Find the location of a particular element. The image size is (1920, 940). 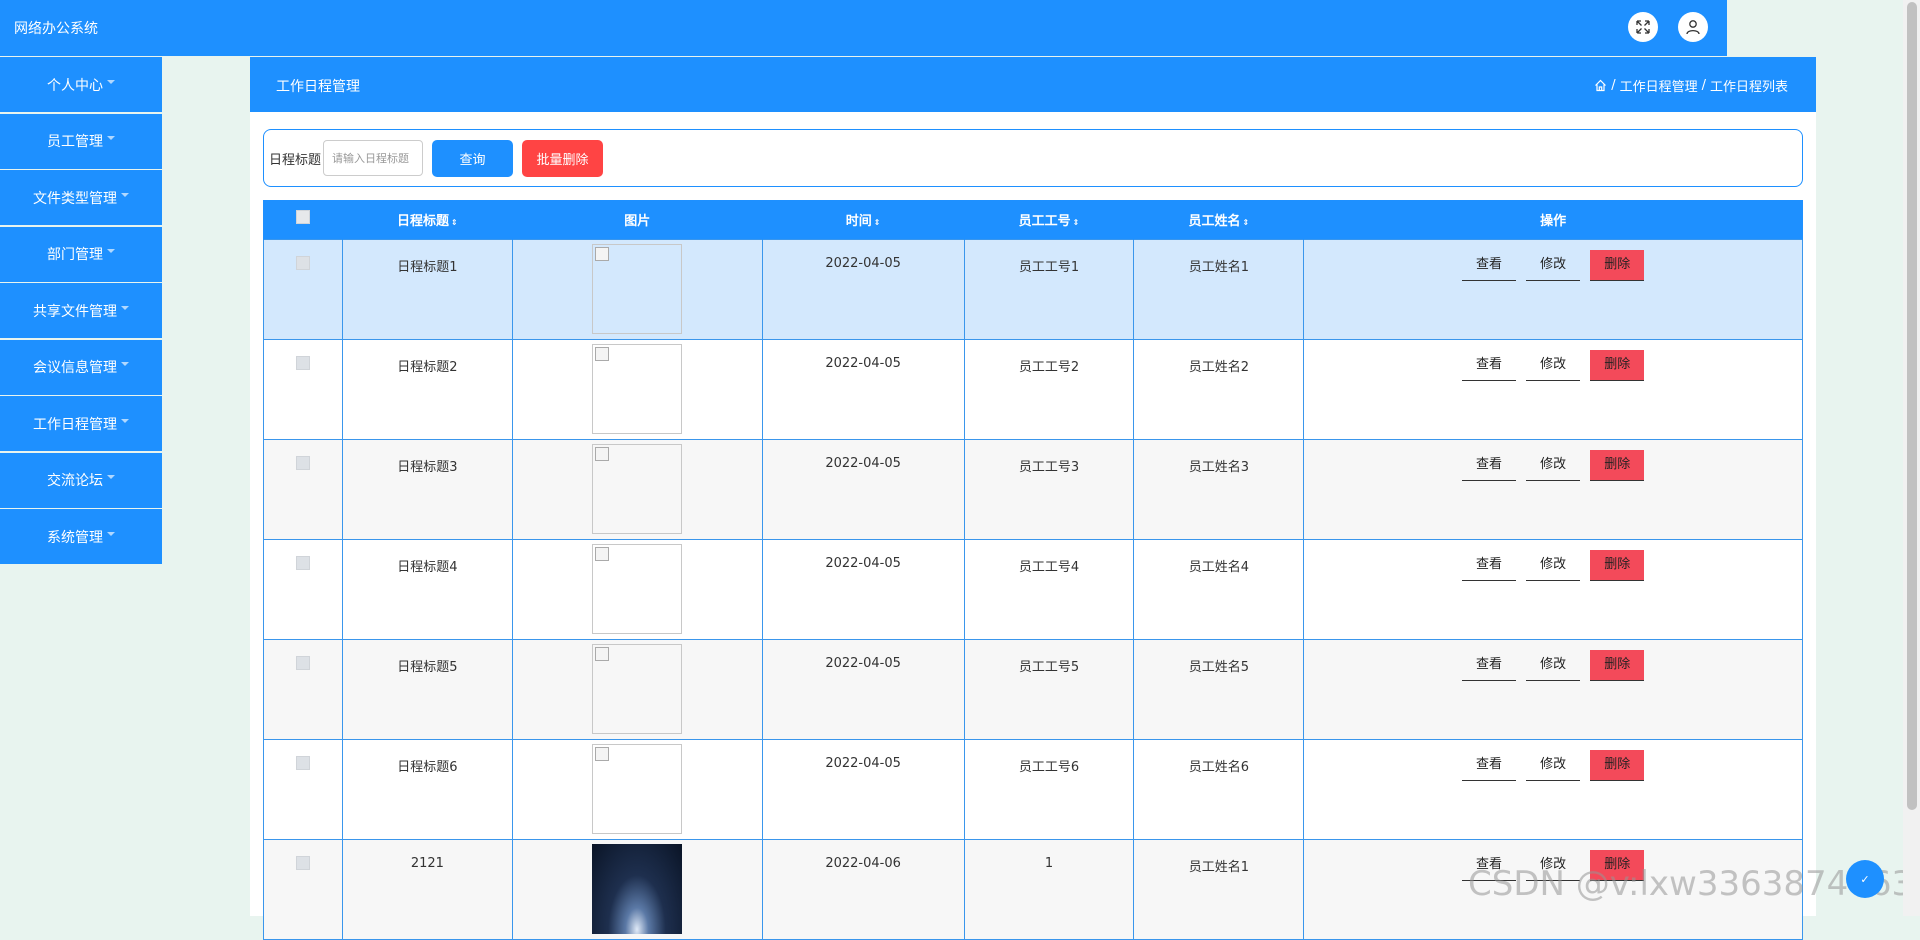

page-scrollbar is located at coordinates (1911, 458).